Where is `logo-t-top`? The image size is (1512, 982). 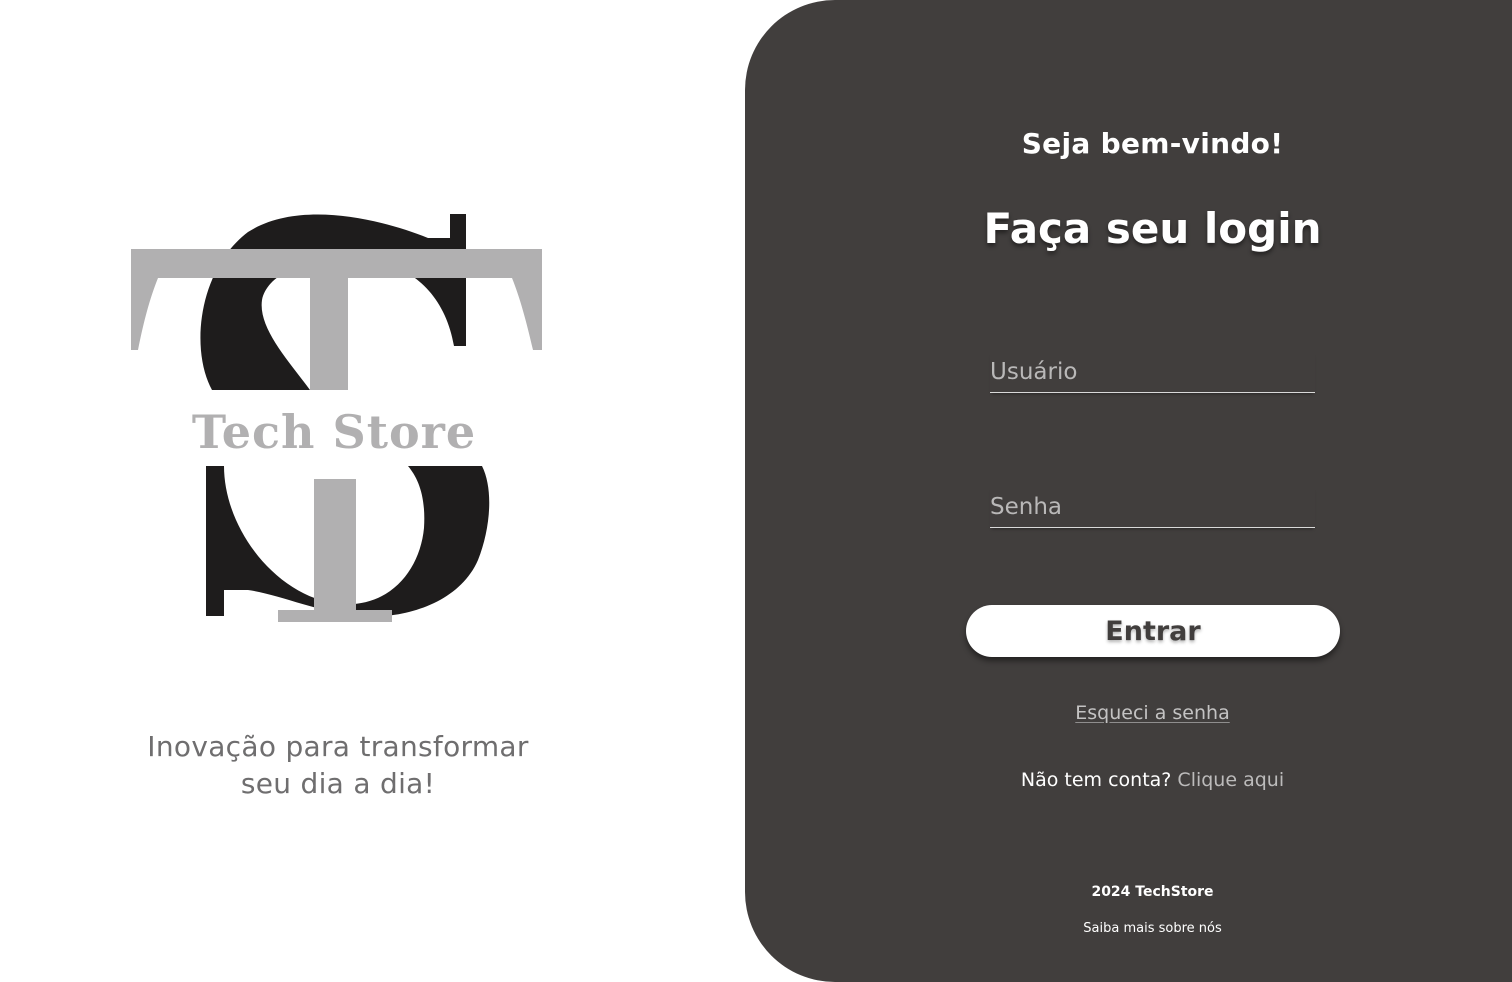
logo-t-top is located at coordinates (336, 319).